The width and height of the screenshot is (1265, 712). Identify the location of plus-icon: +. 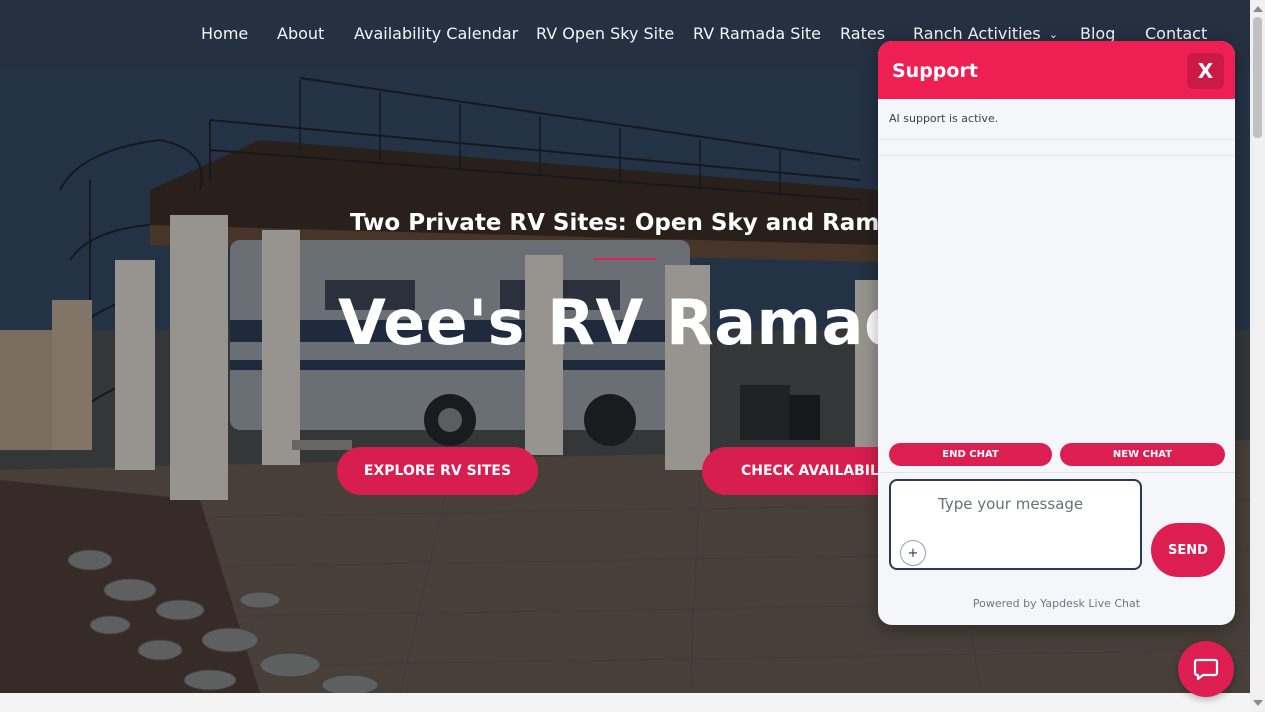
(913, 553).